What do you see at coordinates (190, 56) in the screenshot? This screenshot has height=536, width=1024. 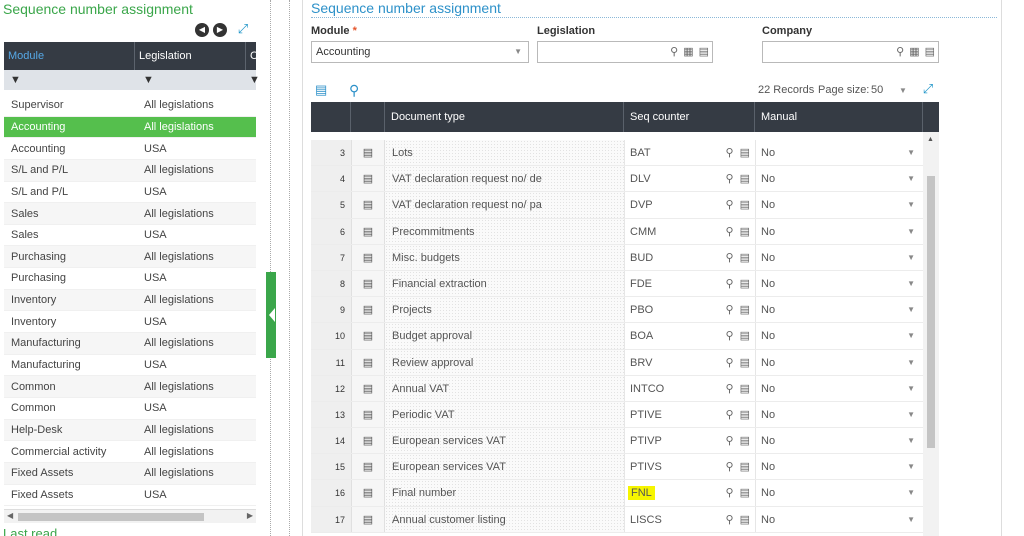 I see `column-header-legislation: Legislation` at bounding box center [190, 56].